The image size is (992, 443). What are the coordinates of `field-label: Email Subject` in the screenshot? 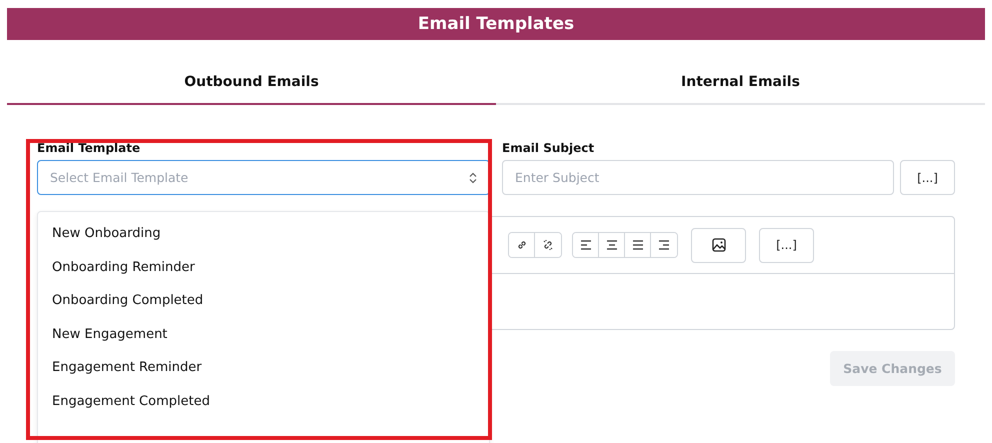 It's located at (549, 148).